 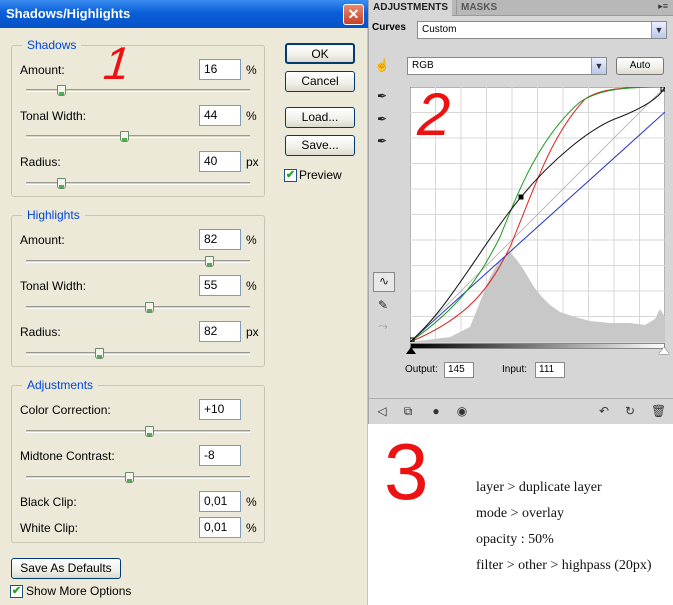 What do you see at coordinates (53, 286) in the screenshot?
I see `highlights-tonal-width-label: Tonal Width:` at bounding box center [53, 286].